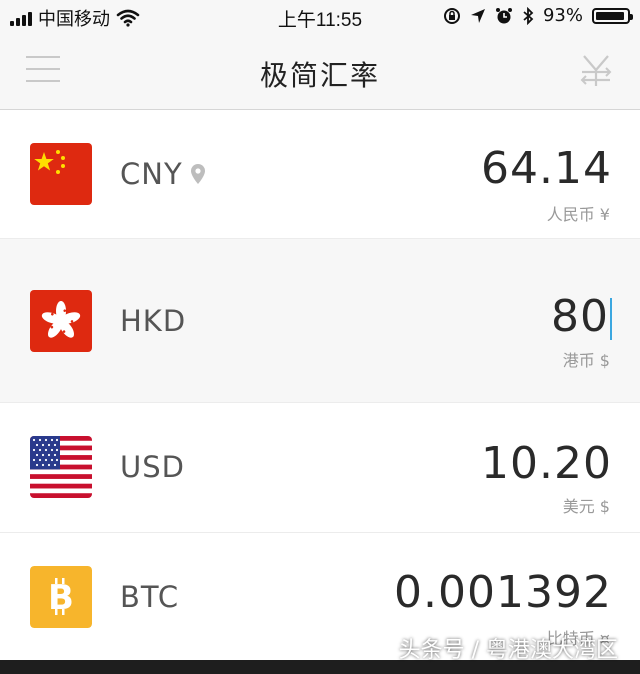 The image size is (640, 674). What do you see at coordinates (546, 168) in the screenshot?
I see `currency-amount: 64.14` at bounding box center [546, 168].